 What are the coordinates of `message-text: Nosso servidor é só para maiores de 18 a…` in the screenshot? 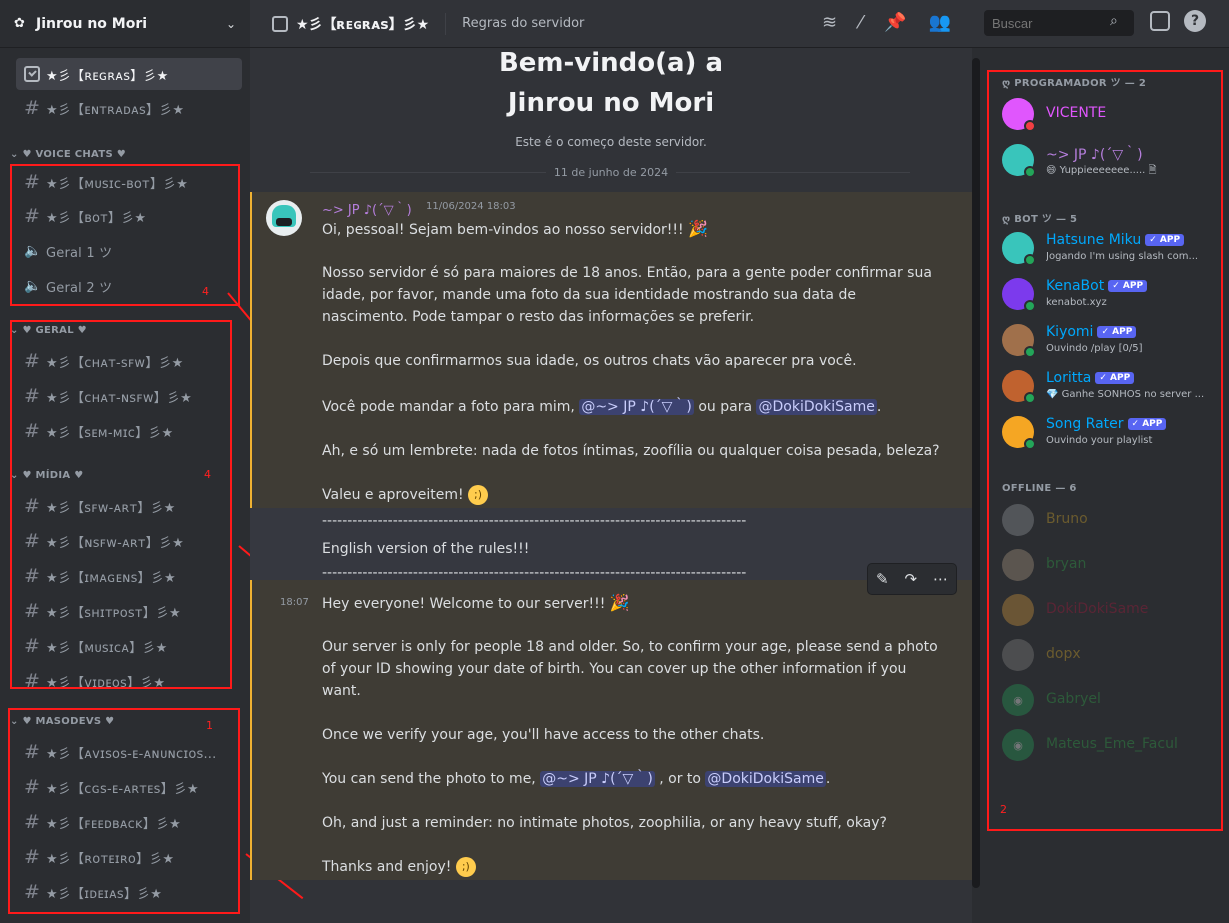 It's located at (627, 295).